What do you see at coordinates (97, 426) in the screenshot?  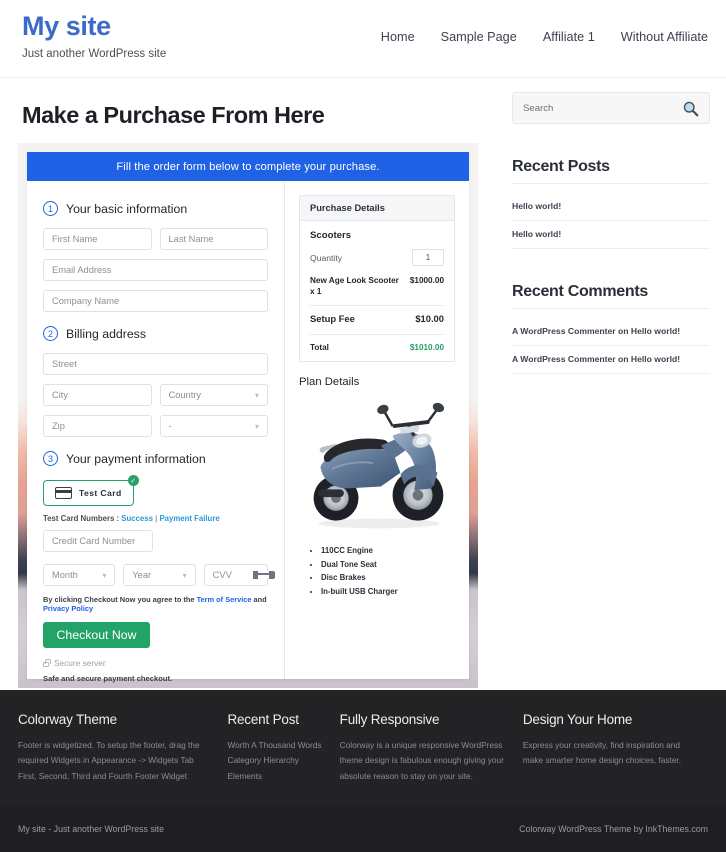 I see `zip-input: Zip` at bounding box center [97, 426].